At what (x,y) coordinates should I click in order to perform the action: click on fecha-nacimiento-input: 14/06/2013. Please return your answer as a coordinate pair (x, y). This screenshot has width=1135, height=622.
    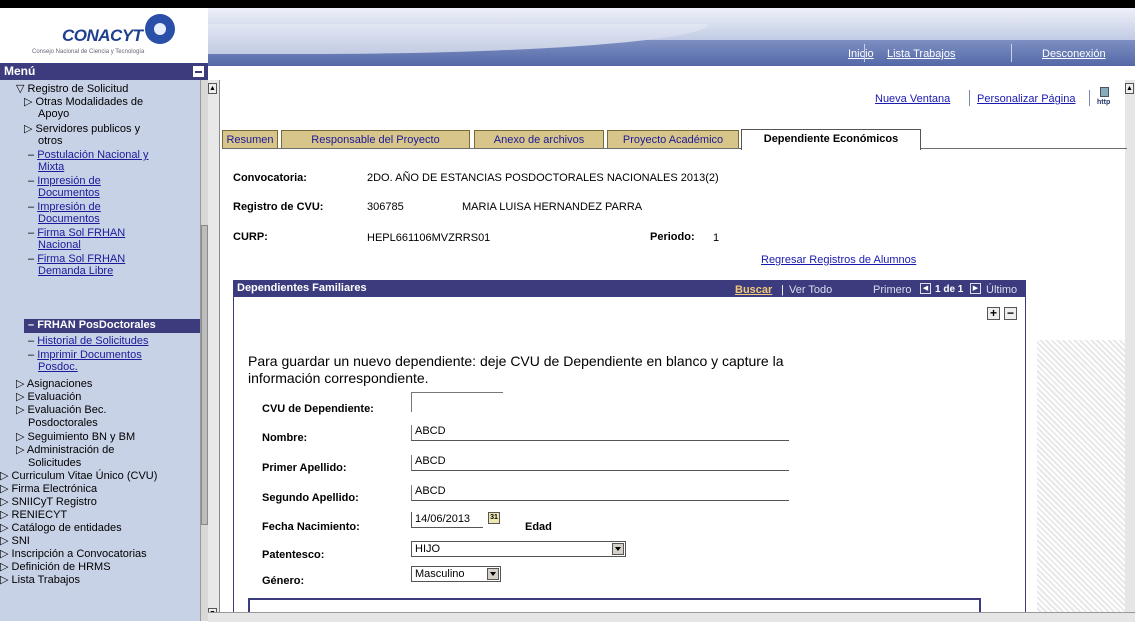
    Looking at the image, I should click on (447, 520).